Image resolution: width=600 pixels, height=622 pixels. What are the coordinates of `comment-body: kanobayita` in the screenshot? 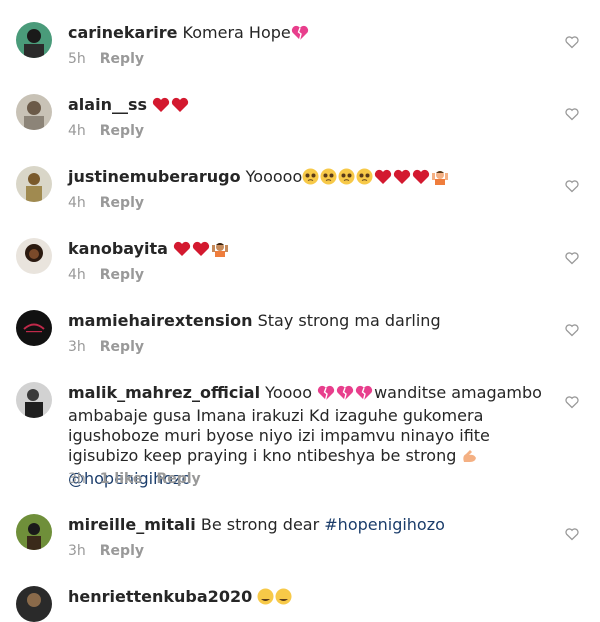 It's located at (313, 250).